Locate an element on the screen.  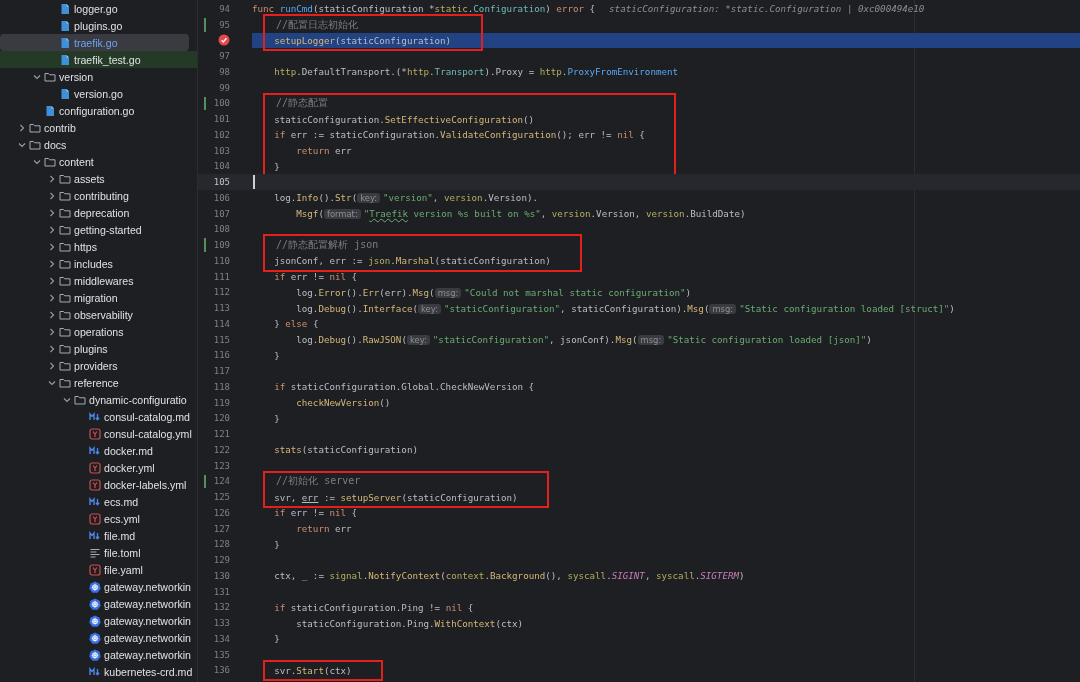
folder-name: providers is located at coordinates (96, 365).